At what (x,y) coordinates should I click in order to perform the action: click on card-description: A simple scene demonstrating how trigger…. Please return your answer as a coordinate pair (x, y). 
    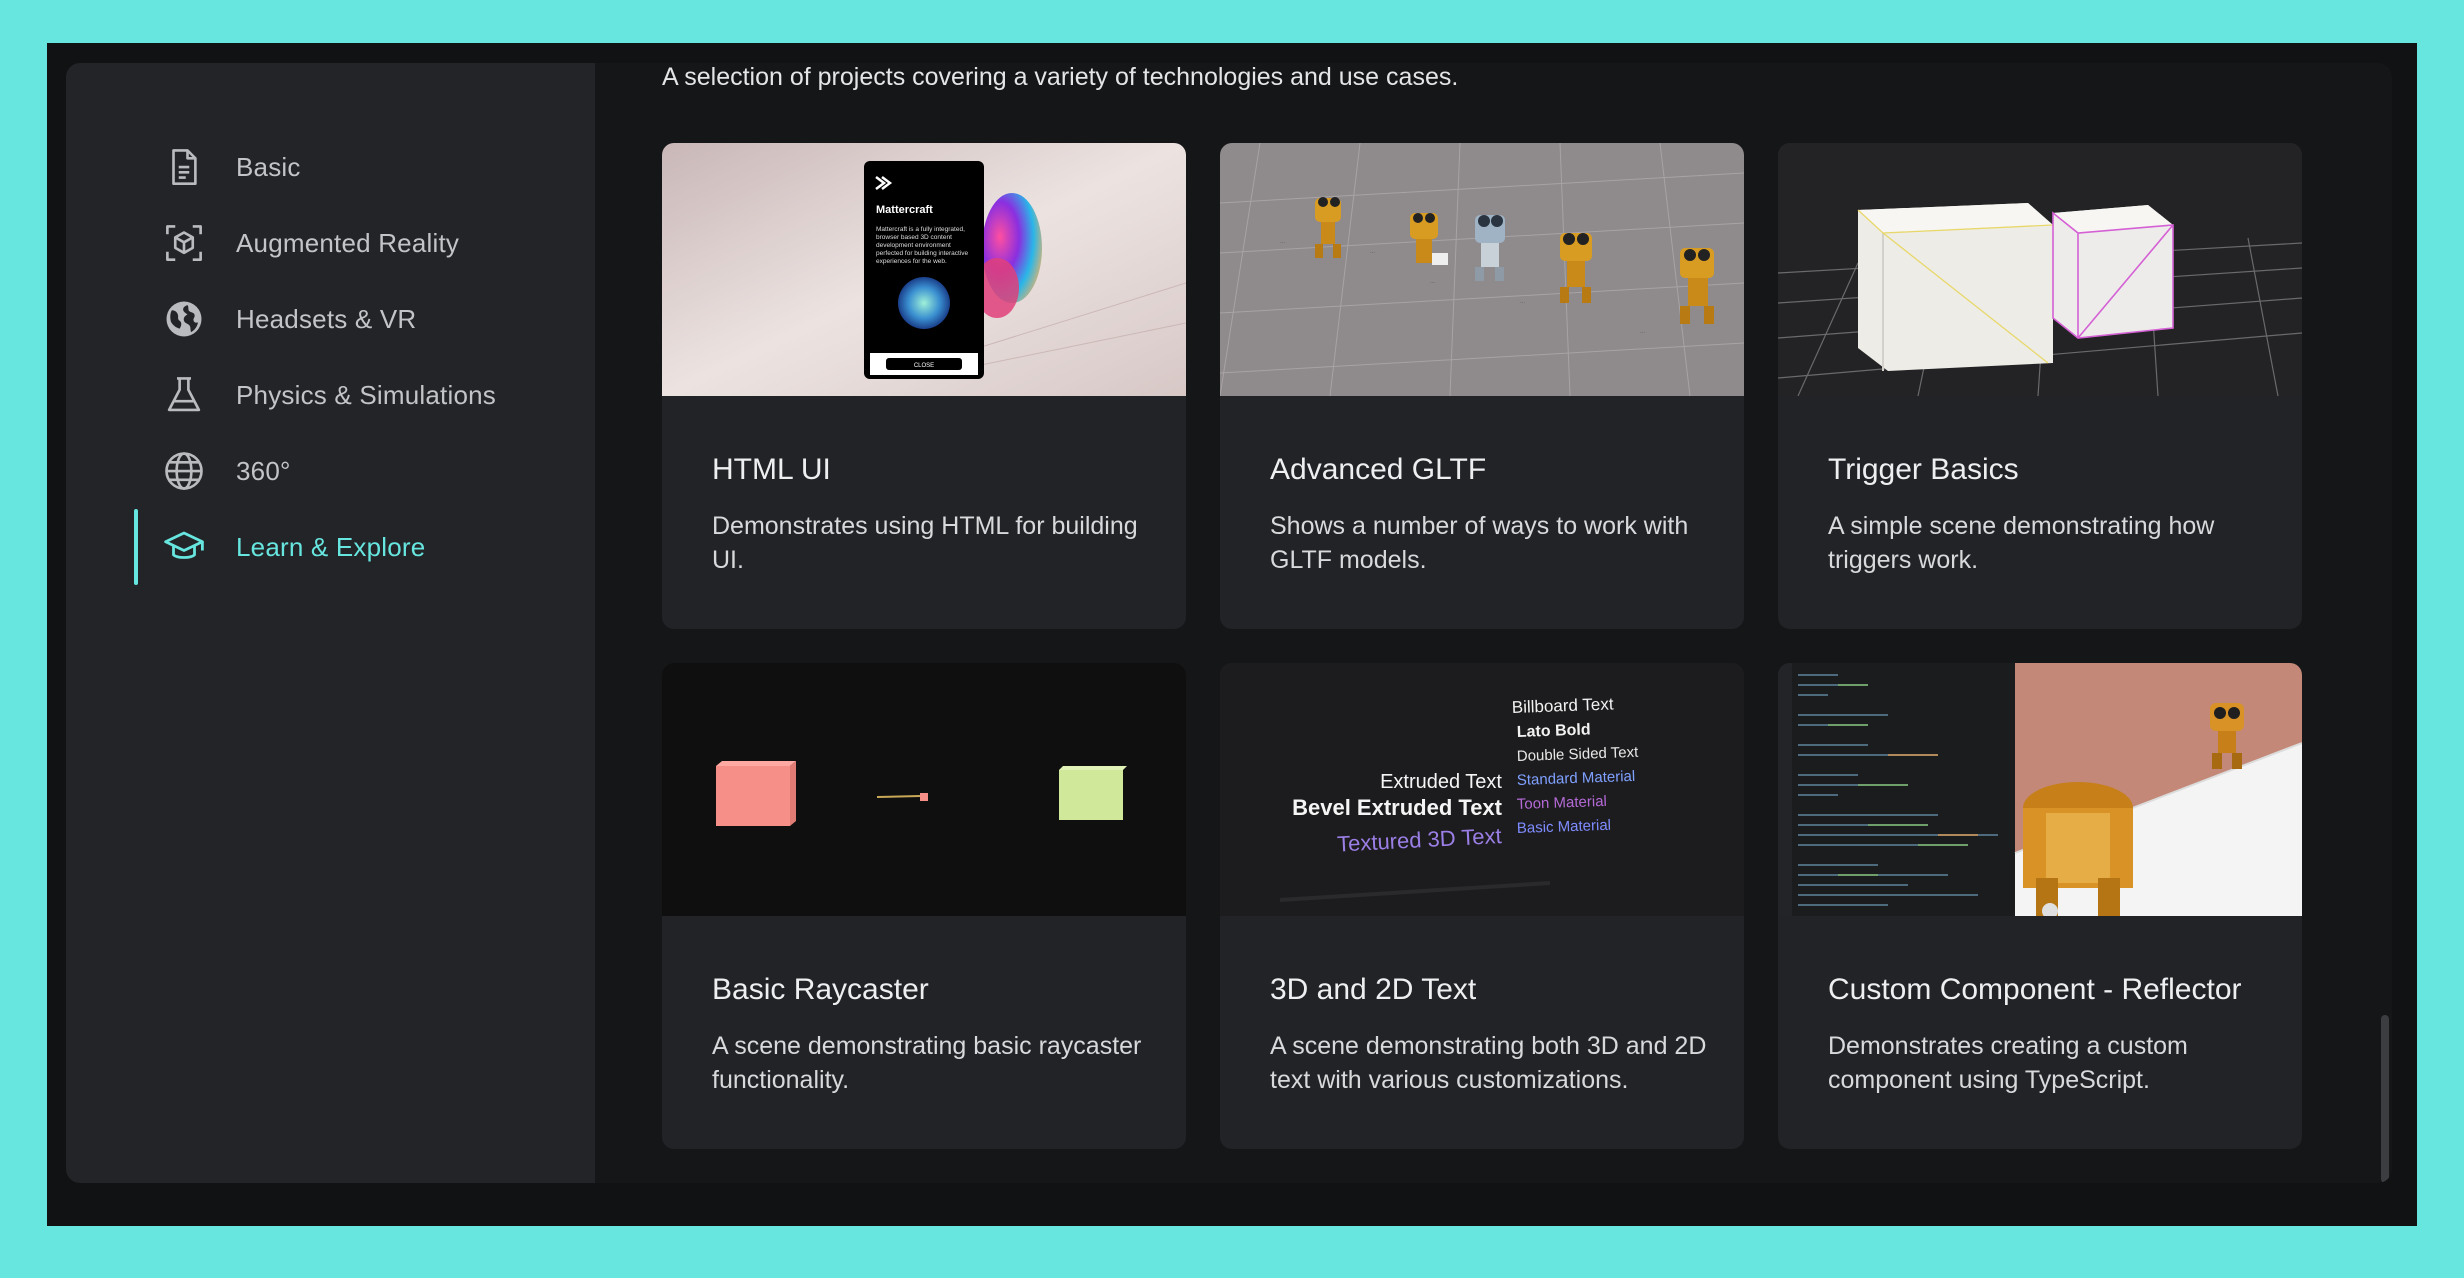
    Looking at the image, I should click on (2021, 543).